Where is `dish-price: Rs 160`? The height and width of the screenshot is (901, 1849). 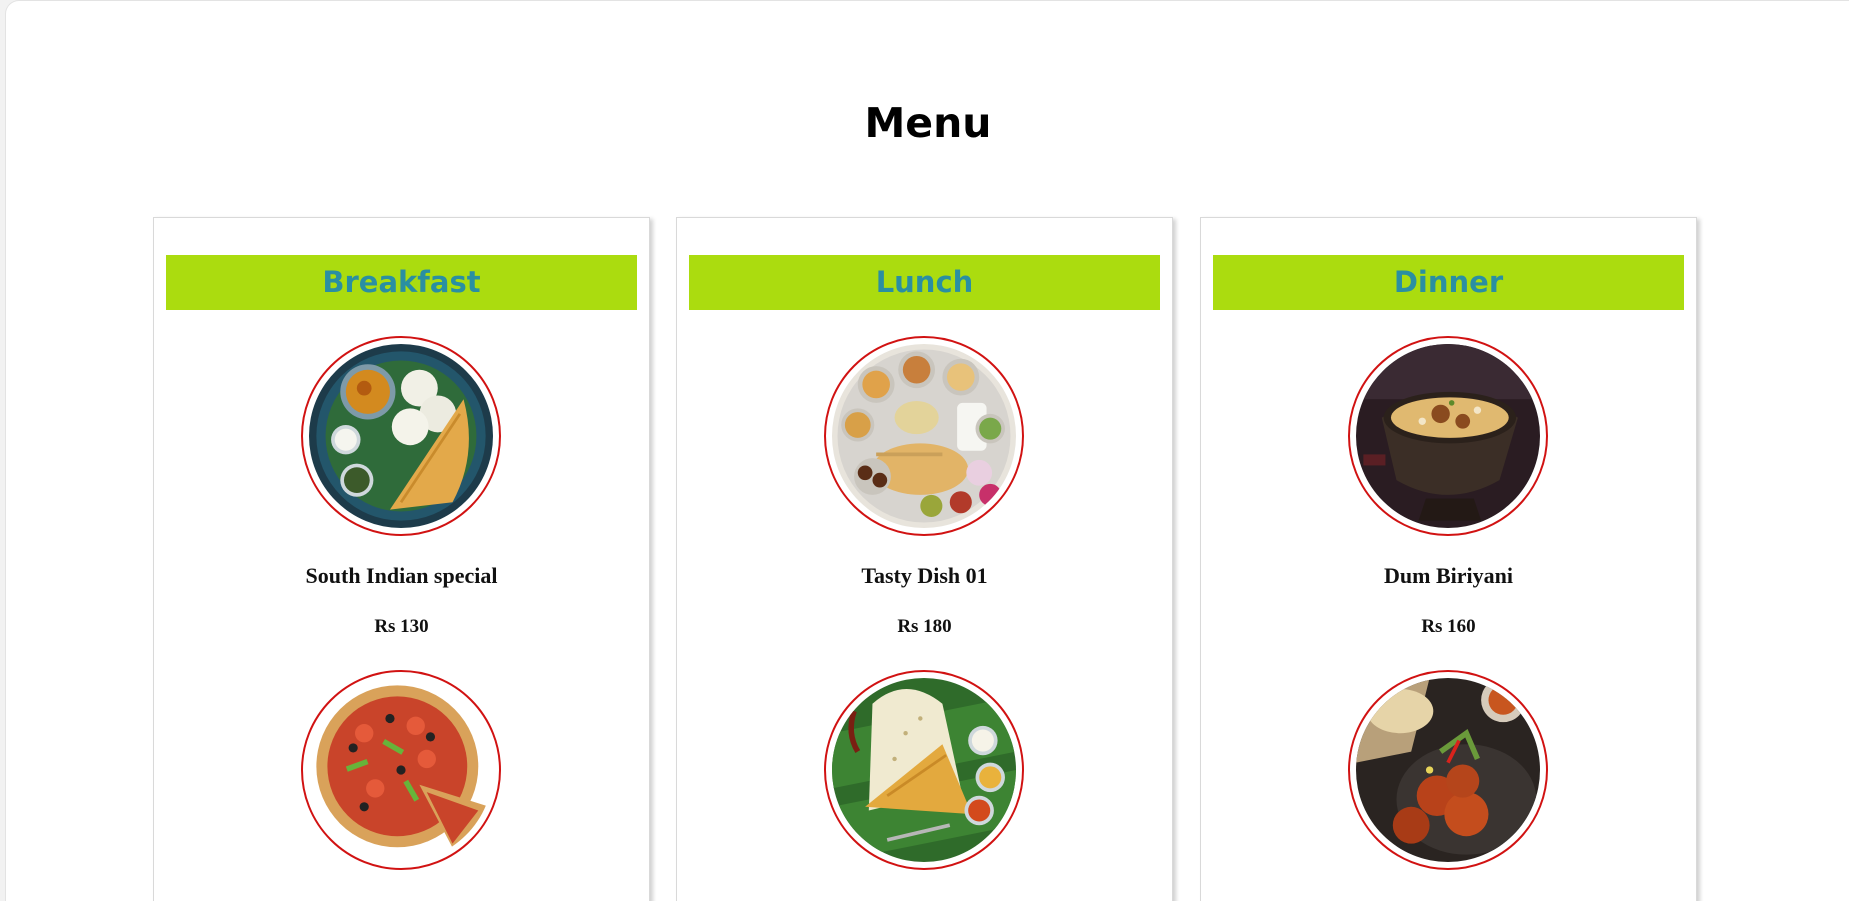
dish-price: Rs 160 is located at coordinates (1448, 626).